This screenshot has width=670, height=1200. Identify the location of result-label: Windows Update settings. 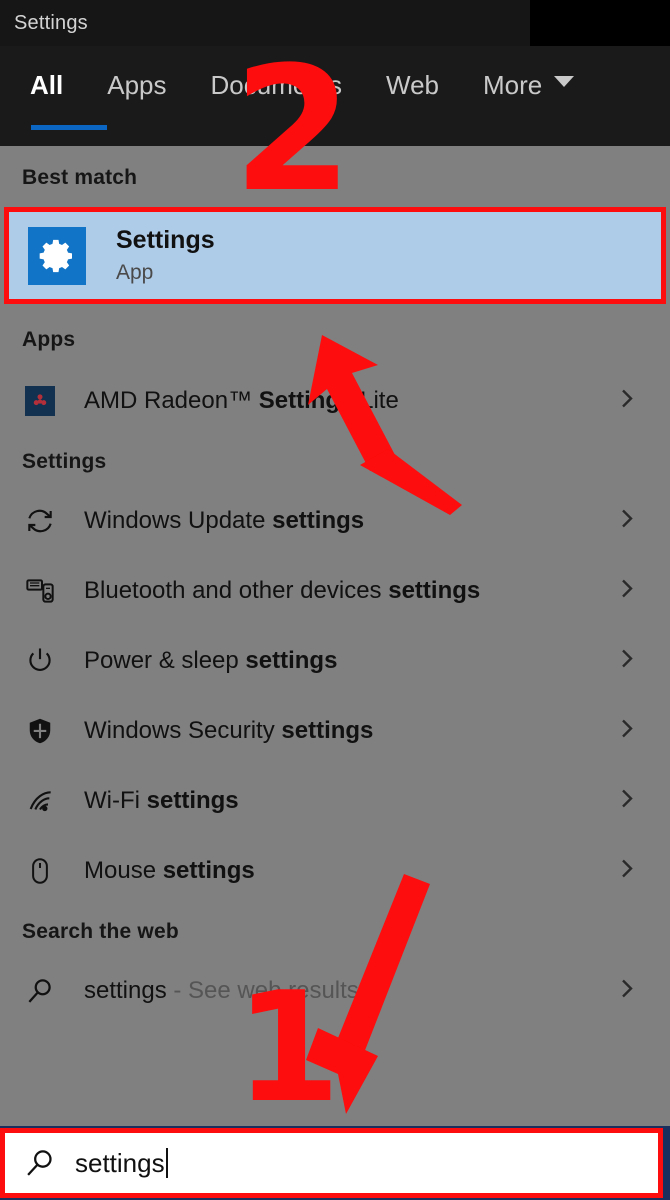
(224, 521).